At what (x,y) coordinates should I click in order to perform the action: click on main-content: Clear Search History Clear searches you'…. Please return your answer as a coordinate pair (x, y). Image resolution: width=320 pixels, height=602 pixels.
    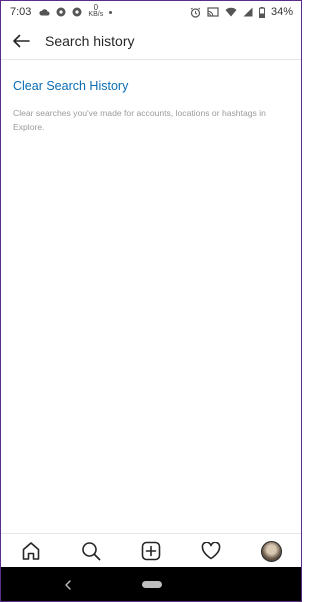
    Looking at the image, I should click on (151, 105).